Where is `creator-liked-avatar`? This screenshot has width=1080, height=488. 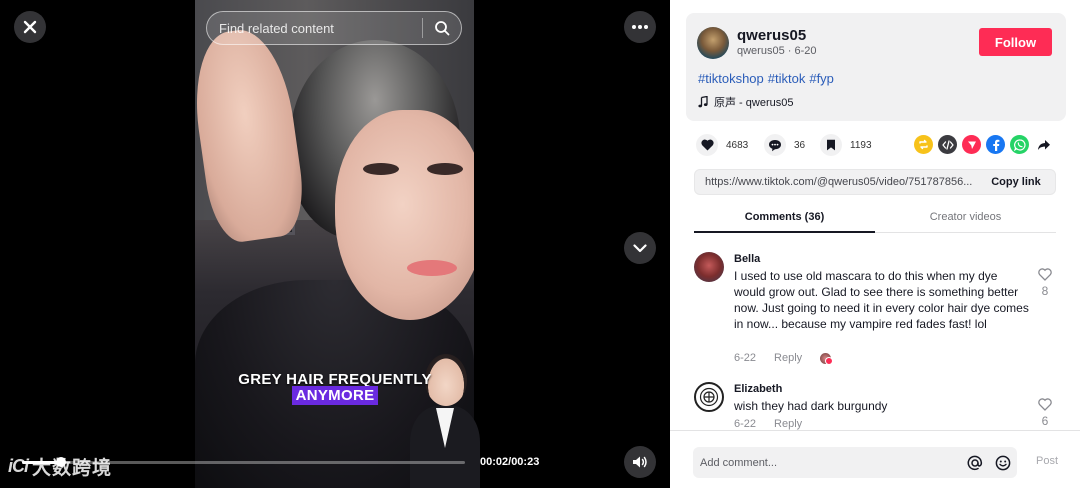
creator-liked-avatar is located at coordinates (827, 358).